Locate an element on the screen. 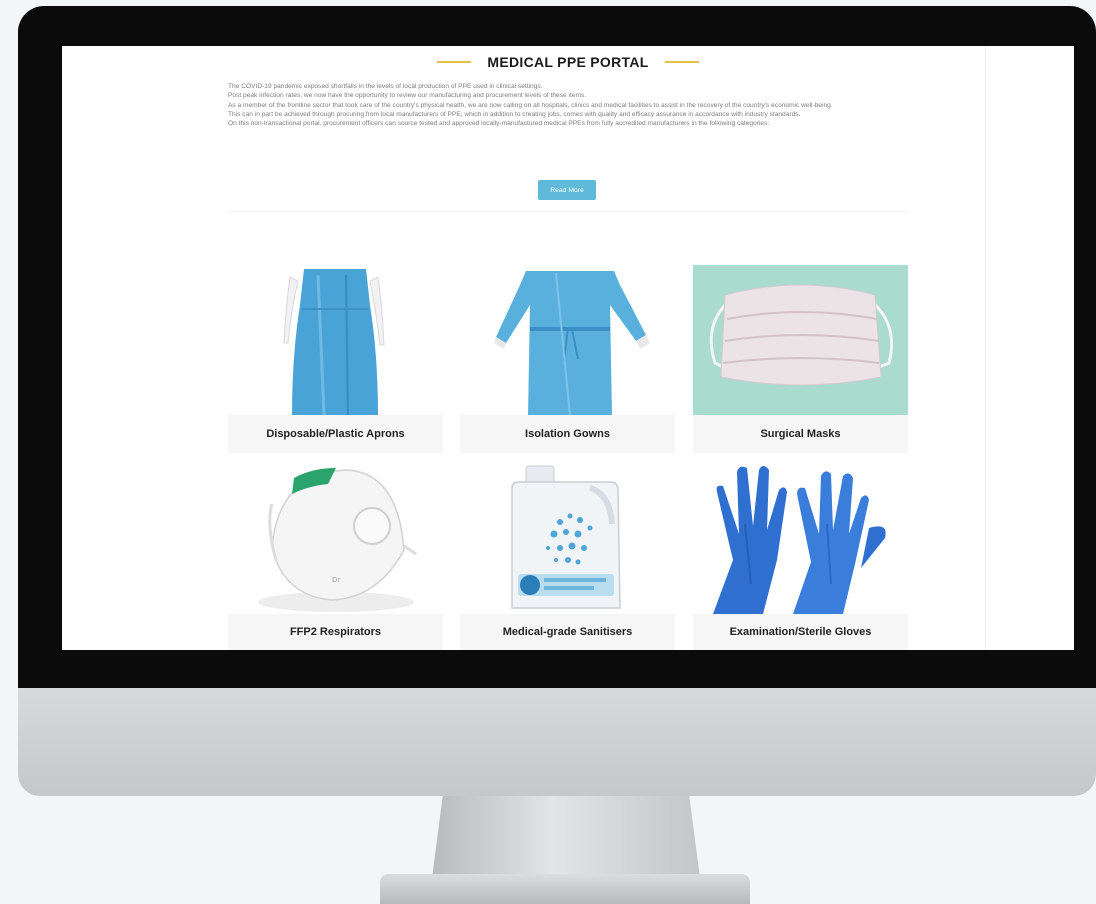  read-more-button: Read More is located at coordinates (567, 190).